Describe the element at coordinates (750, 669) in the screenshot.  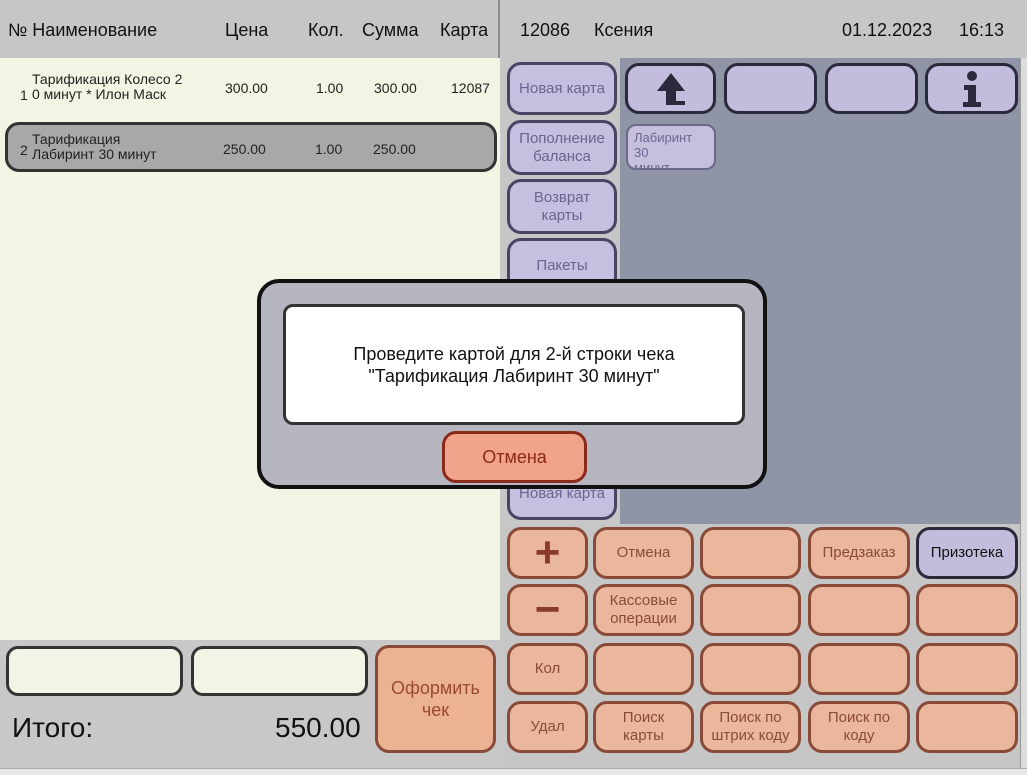
I see `keypad-empty-r3c3` at that location.